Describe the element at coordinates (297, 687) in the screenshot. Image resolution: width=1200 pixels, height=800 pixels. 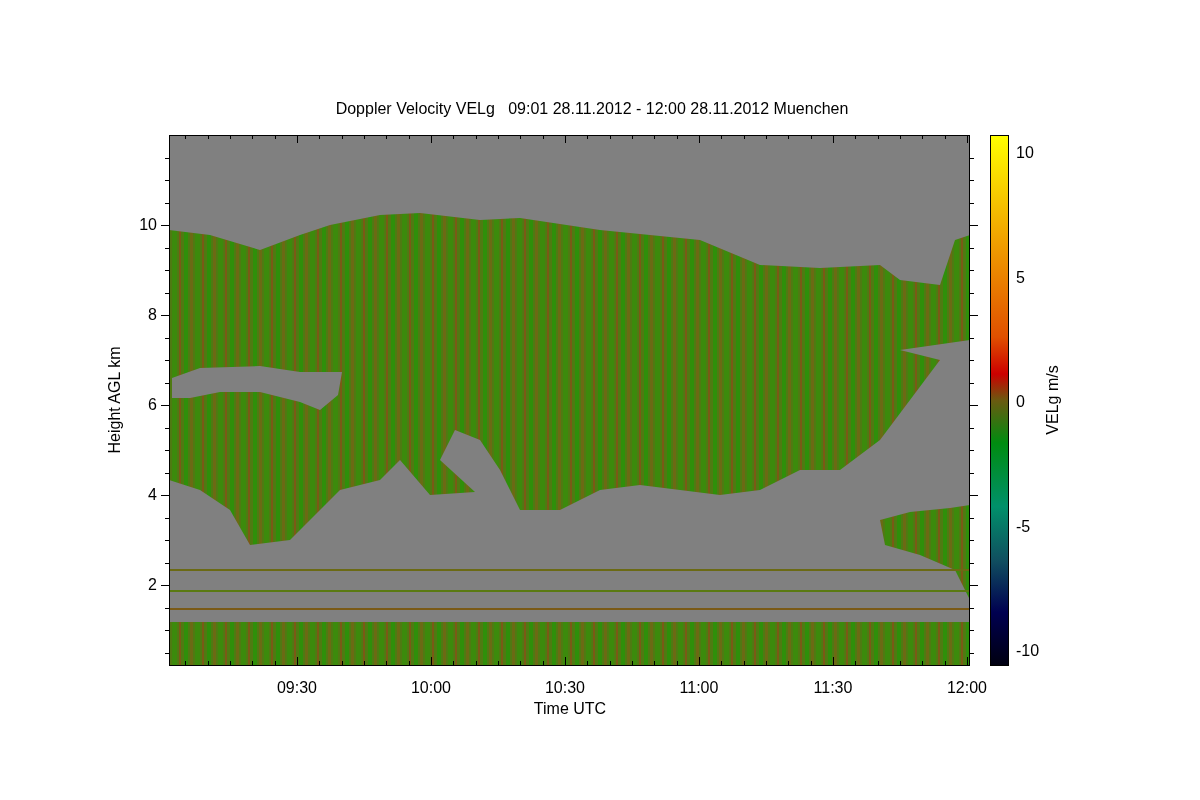
I see `x-tick-label: 09:30` at that location.